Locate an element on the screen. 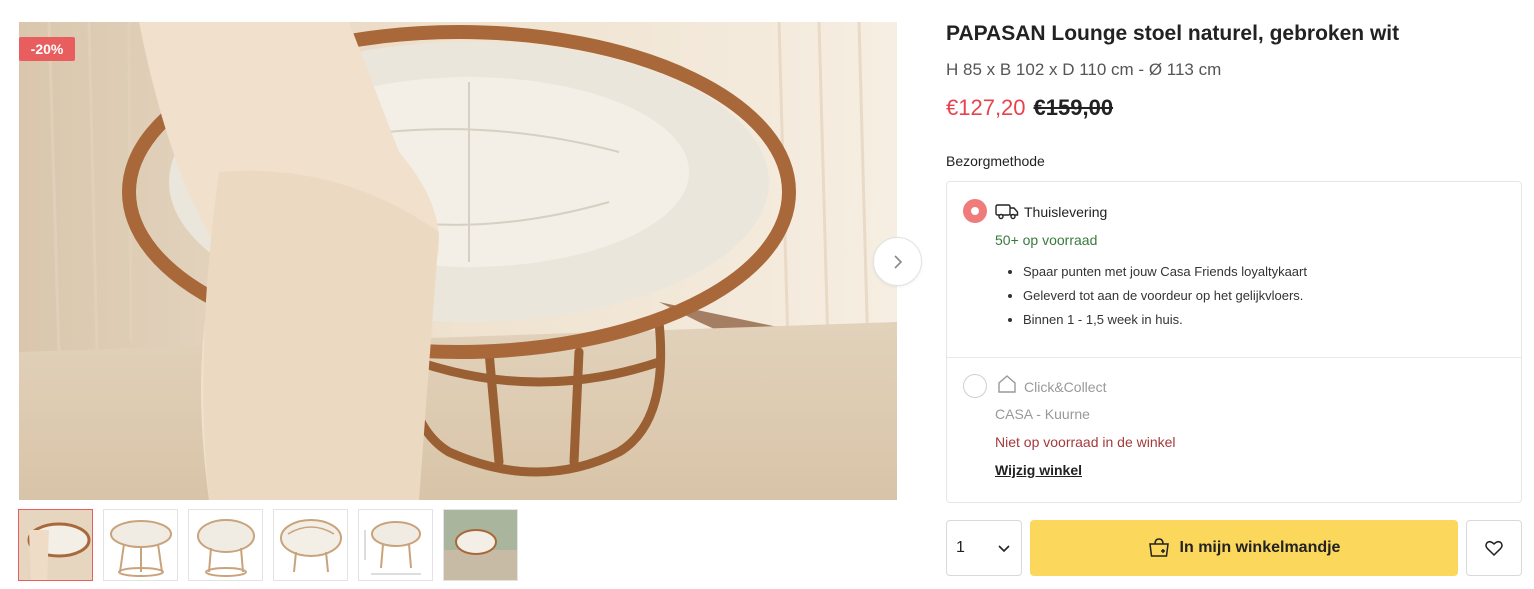 The image size is (1534, 589). quantity-select: 1 is located at coordinates (984, 548).